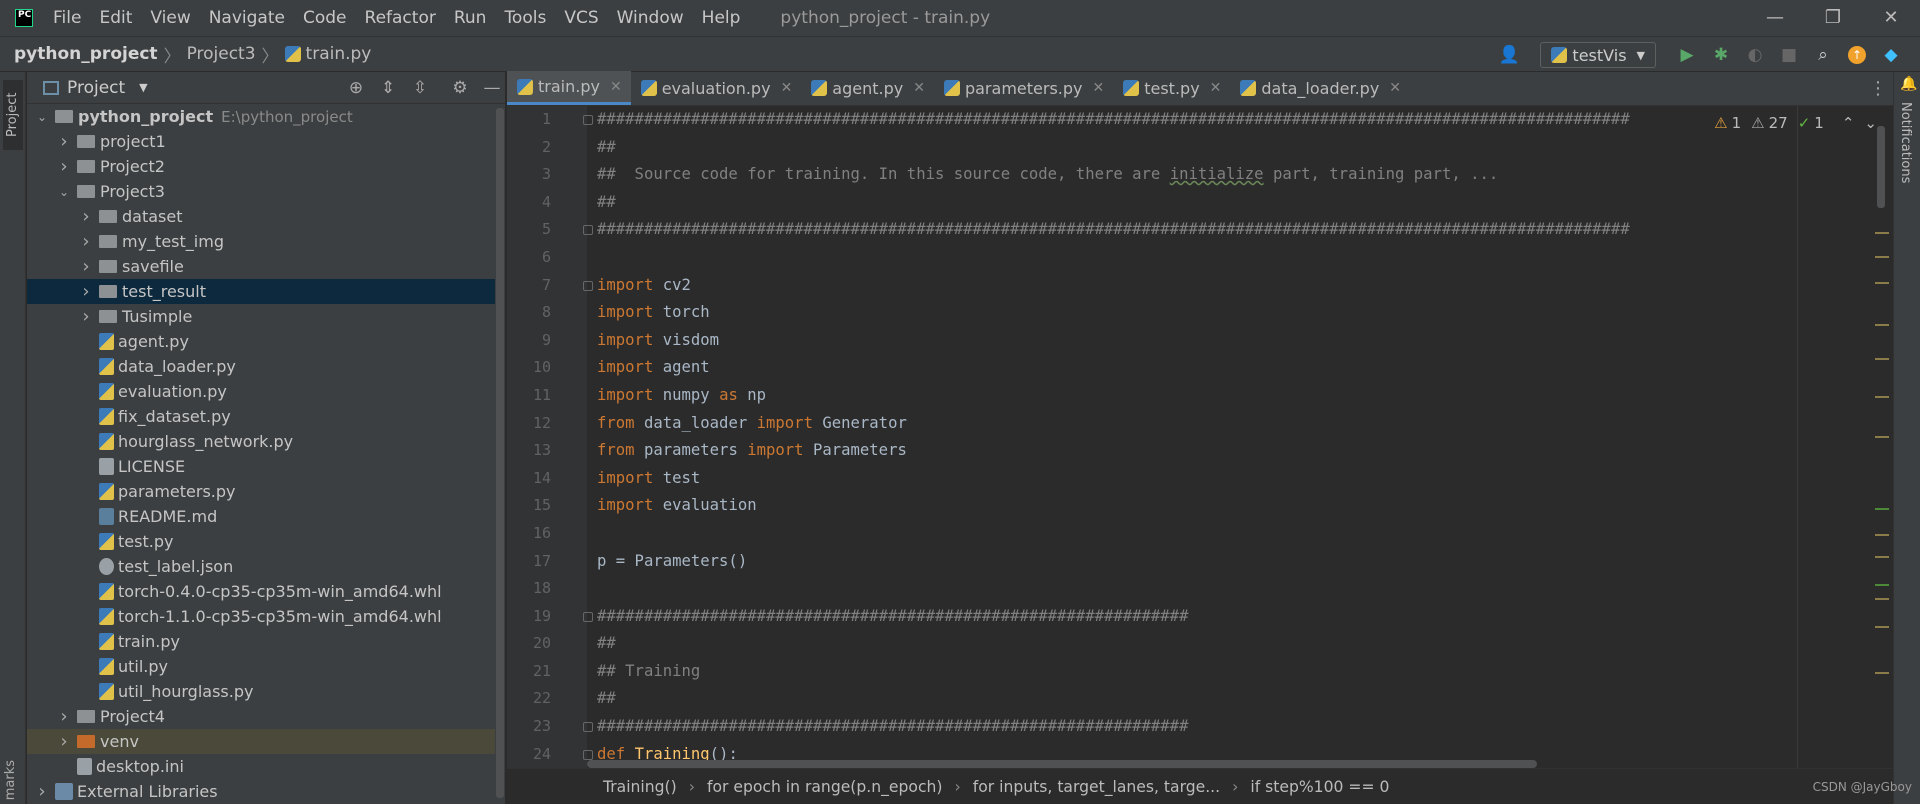 The width and height of the screenshot is (1920, 804). I want to click on tree-item: › Tusimple, so click(266, 316).